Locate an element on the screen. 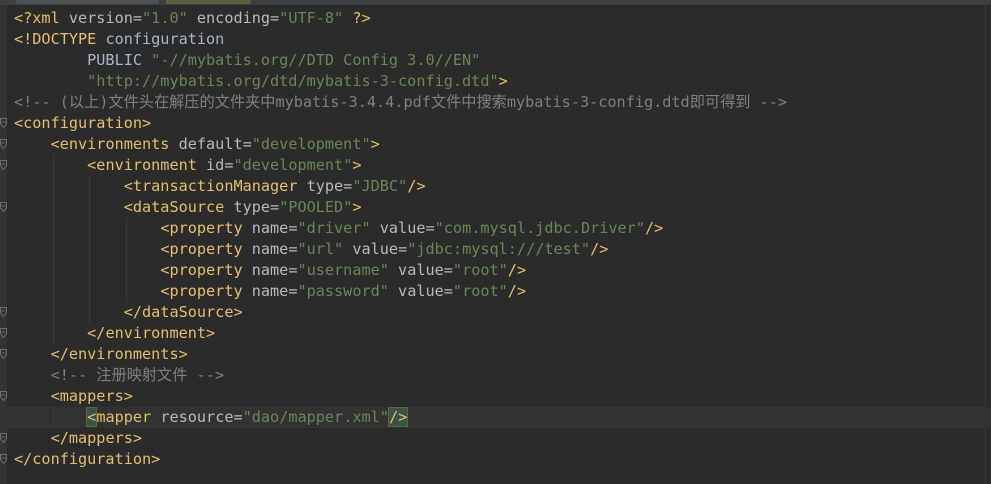  code-token: ?> is located at coordinates (357, 18).